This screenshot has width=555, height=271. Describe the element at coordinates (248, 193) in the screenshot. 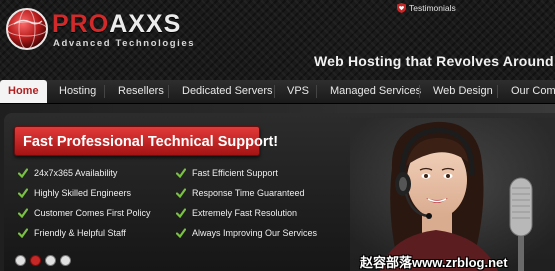

I see `feature-label: Response Time Guaranteed` at that location.